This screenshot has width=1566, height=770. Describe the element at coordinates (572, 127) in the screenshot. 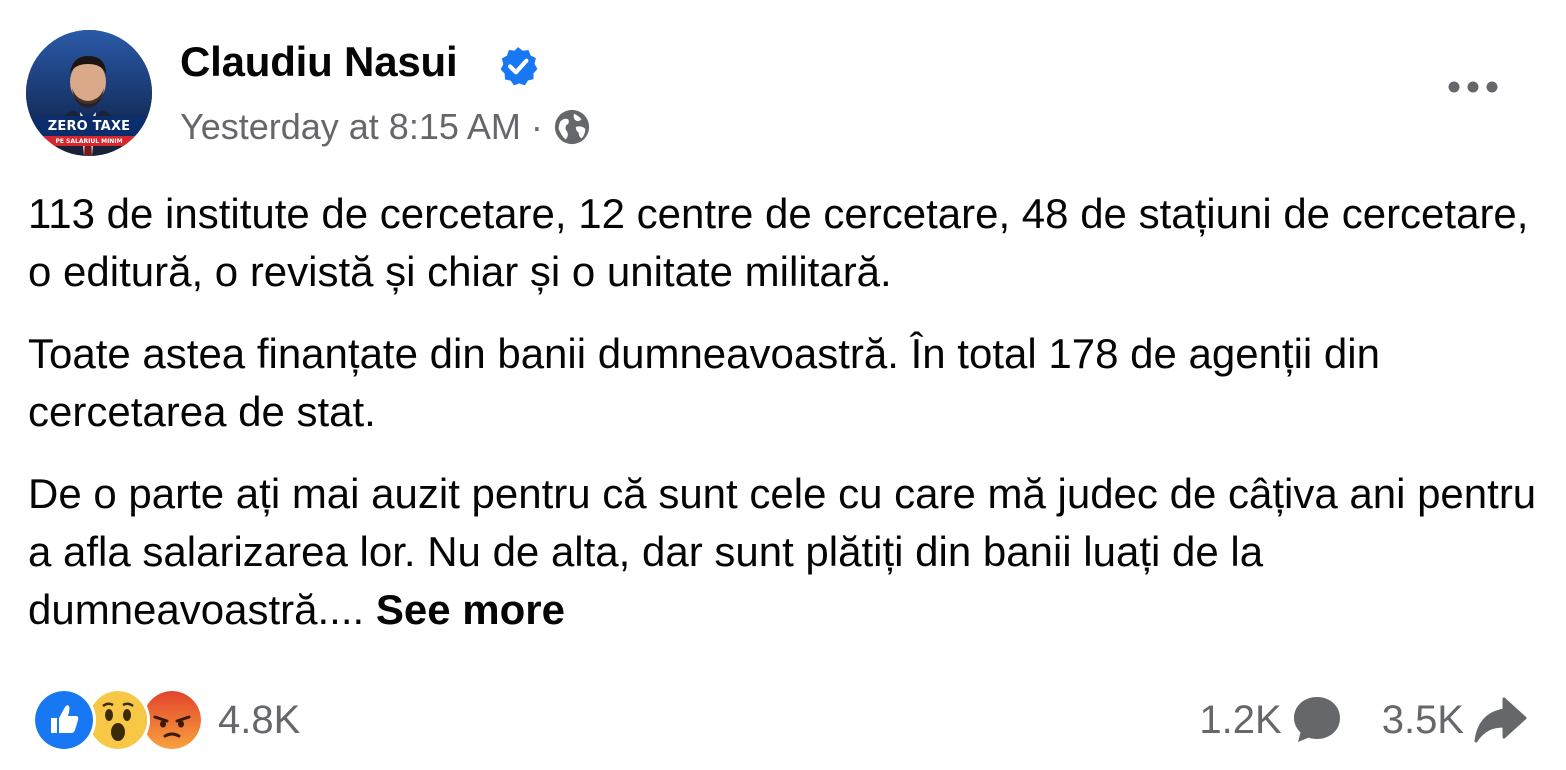

I see `globe-icon` at that location.